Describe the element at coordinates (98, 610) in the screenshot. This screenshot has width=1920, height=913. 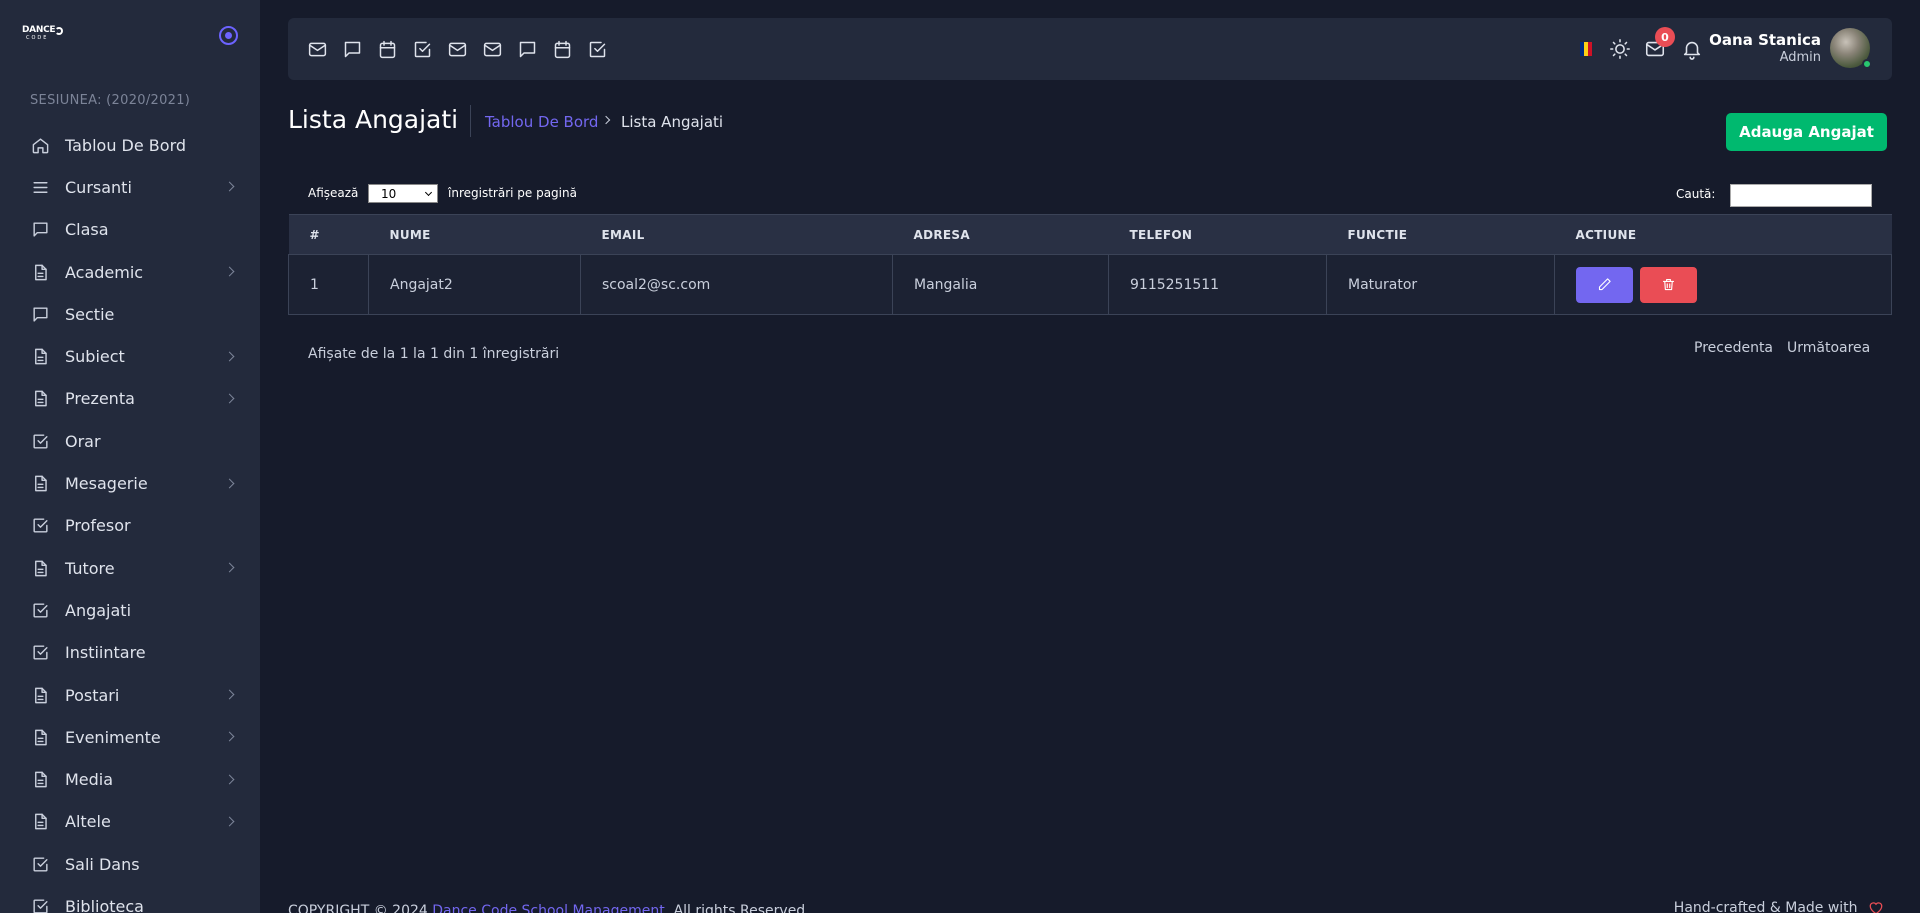
I see `sidebar-item-label: Angajati` at that location.